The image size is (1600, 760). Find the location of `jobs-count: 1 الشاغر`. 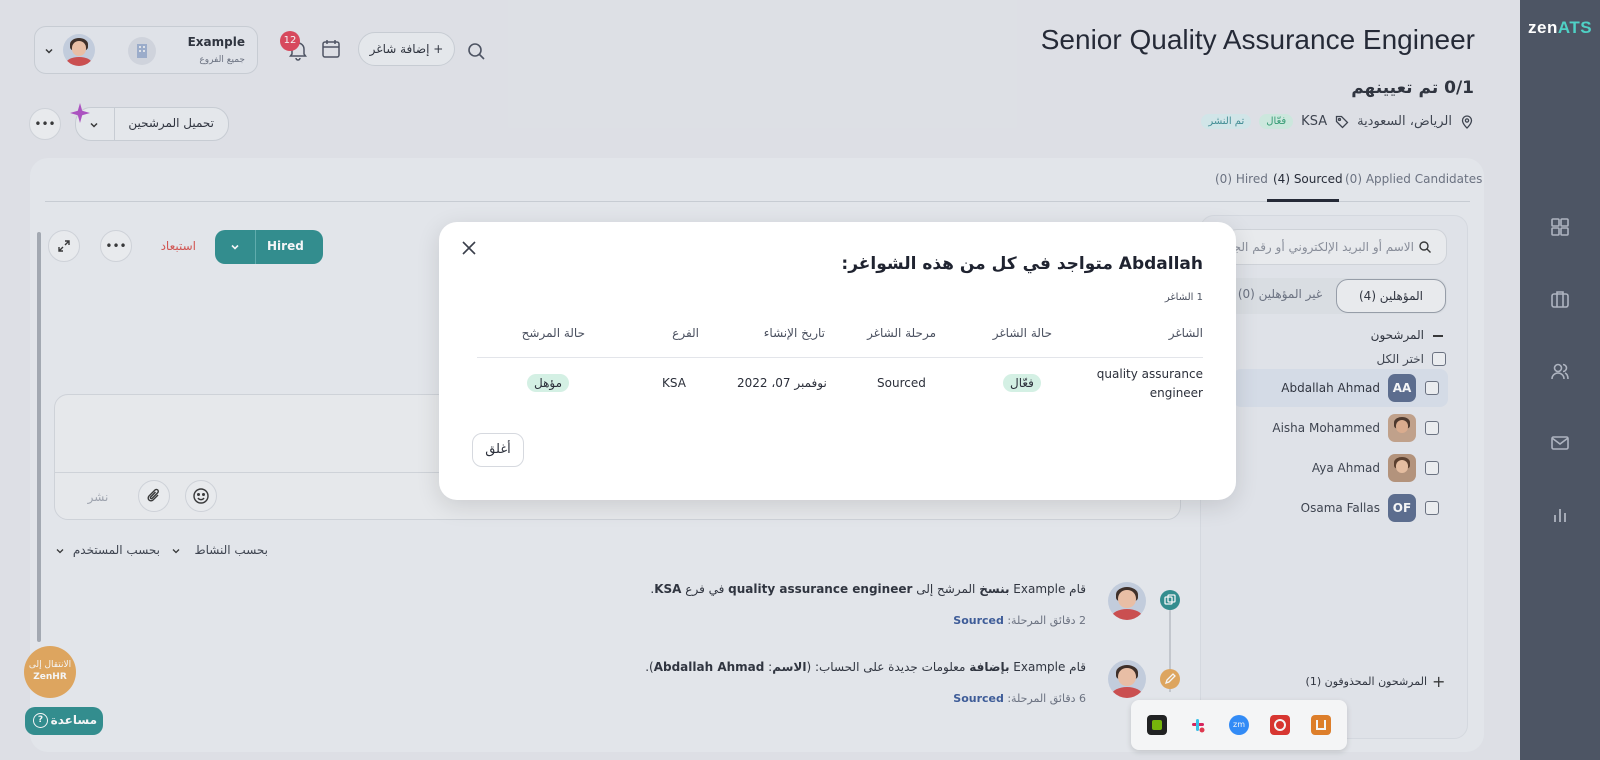

jobs-count: 1 الشاغر is located at coordinates (1183, 297).